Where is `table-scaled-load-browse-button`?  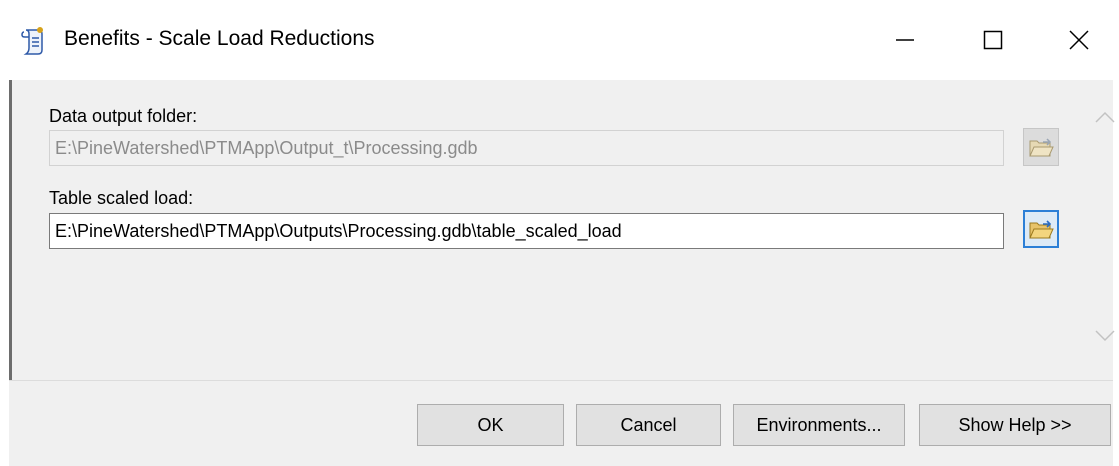 table-scaled-load-browse-button is located at coordinates (1041, 229).